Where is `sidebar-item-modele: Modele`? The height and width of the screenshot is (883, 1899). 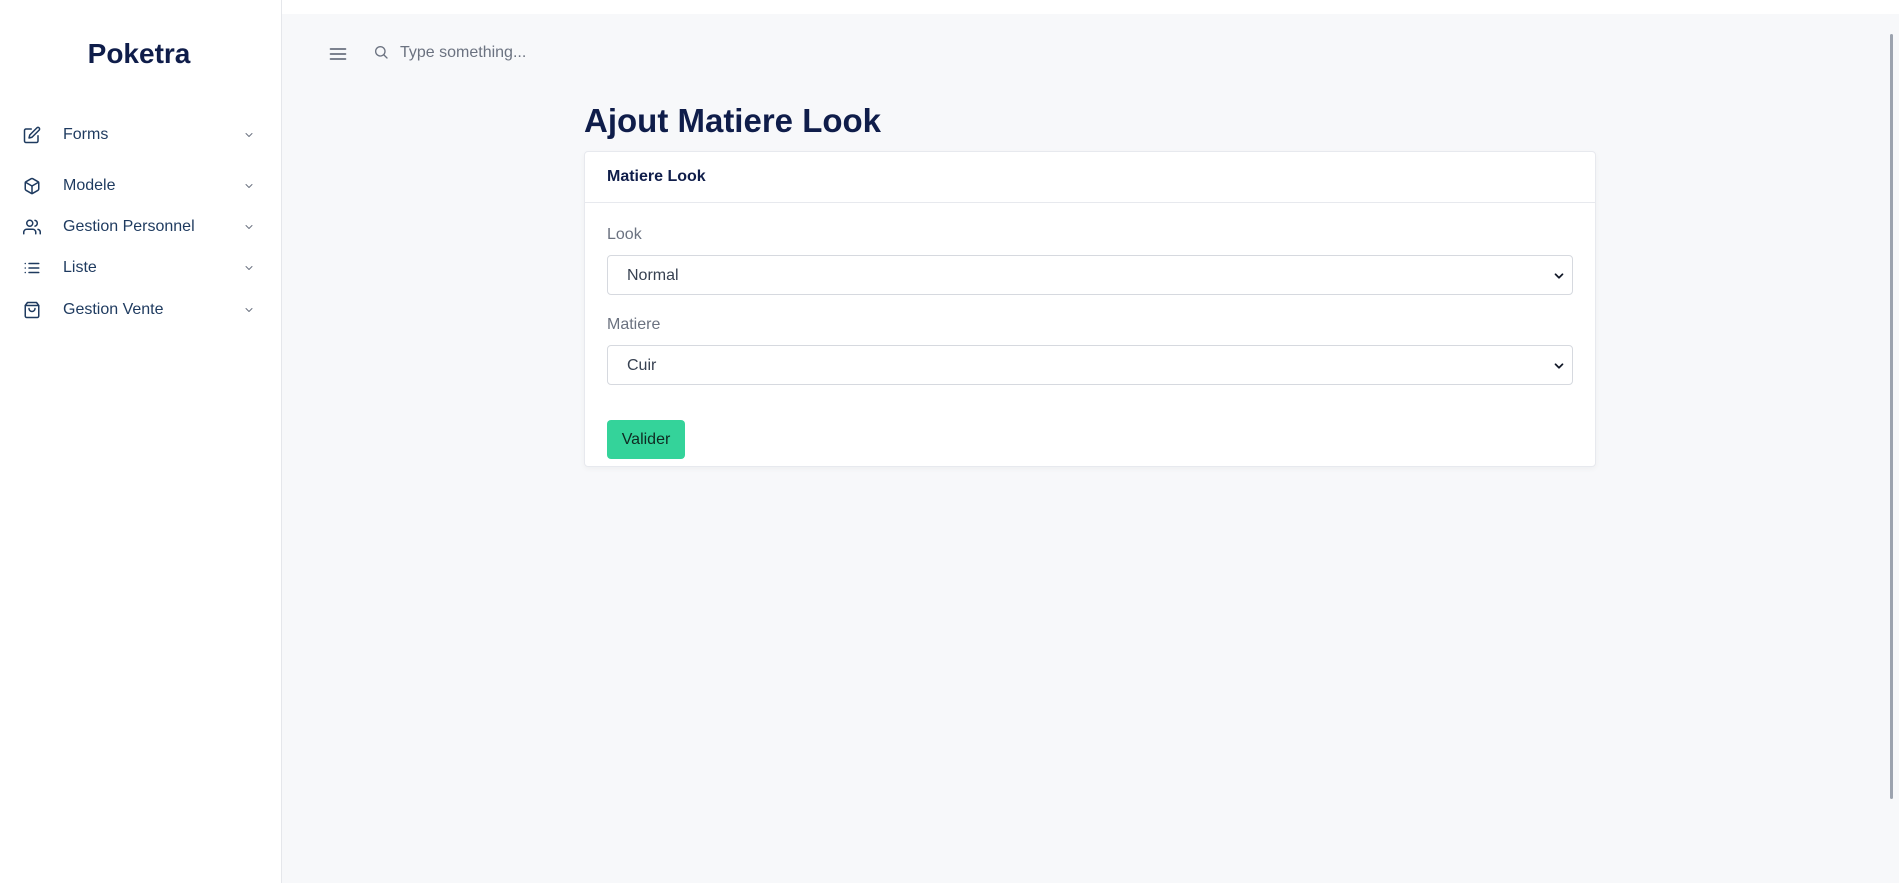 sidebar-item-modele: Modele is located at coordinates (141, 186).